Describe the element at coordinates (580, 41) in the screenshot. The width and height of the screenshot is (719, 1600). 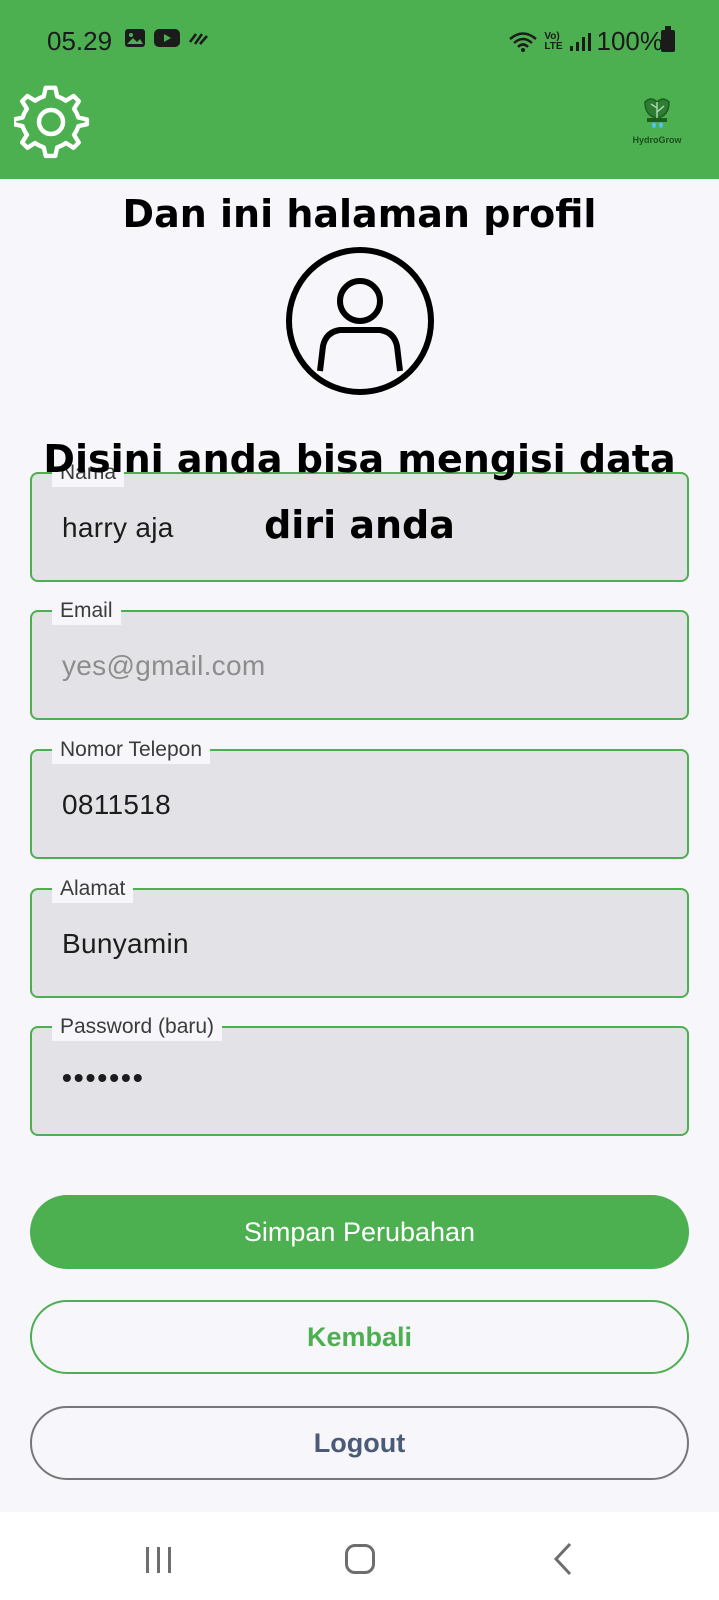
I see `signal-icon` at that location.